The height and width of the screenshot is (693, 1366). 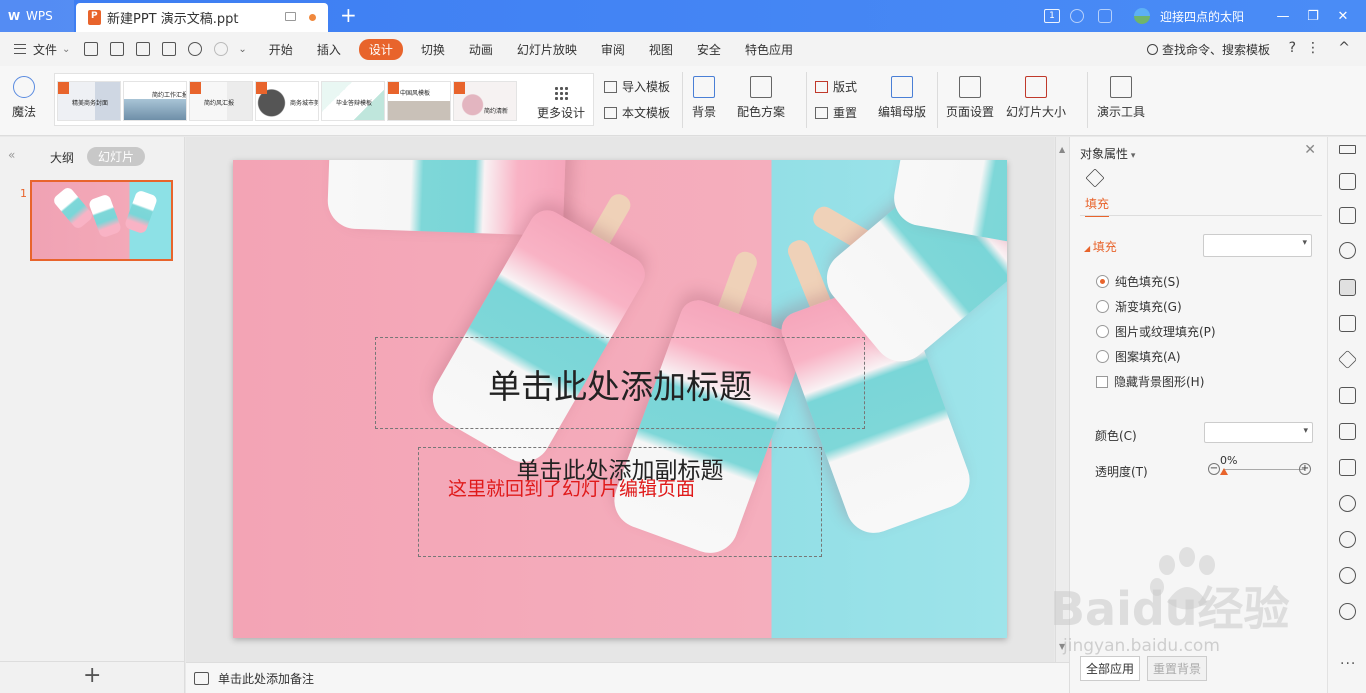 What do you see at coordinates (709, 49) in the screenshot?
I see `tab-security: 安全` at bounding box center [709, 49].